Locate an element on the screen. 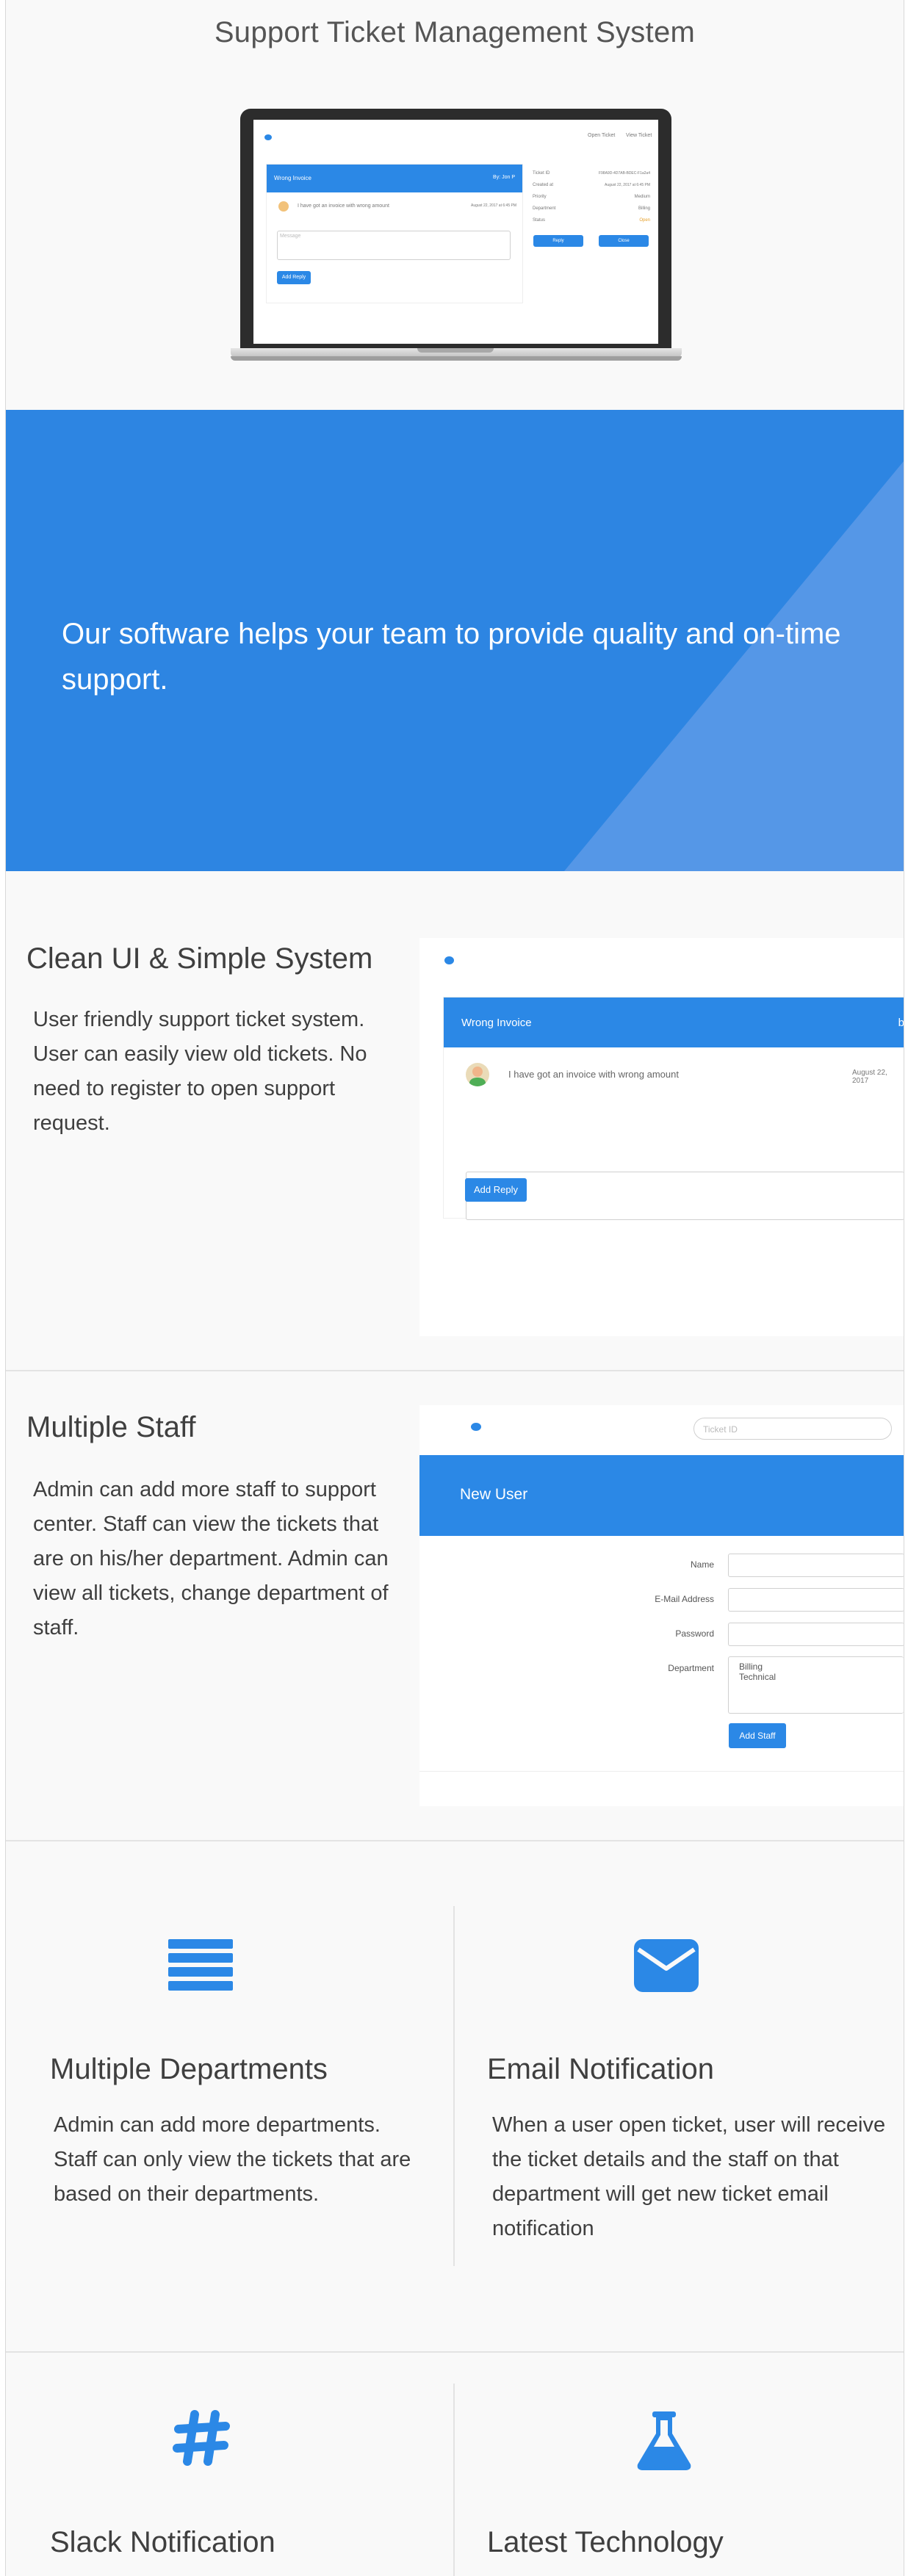  ticket-date: August 22, 2017 is located at coordinates (869, 1077).